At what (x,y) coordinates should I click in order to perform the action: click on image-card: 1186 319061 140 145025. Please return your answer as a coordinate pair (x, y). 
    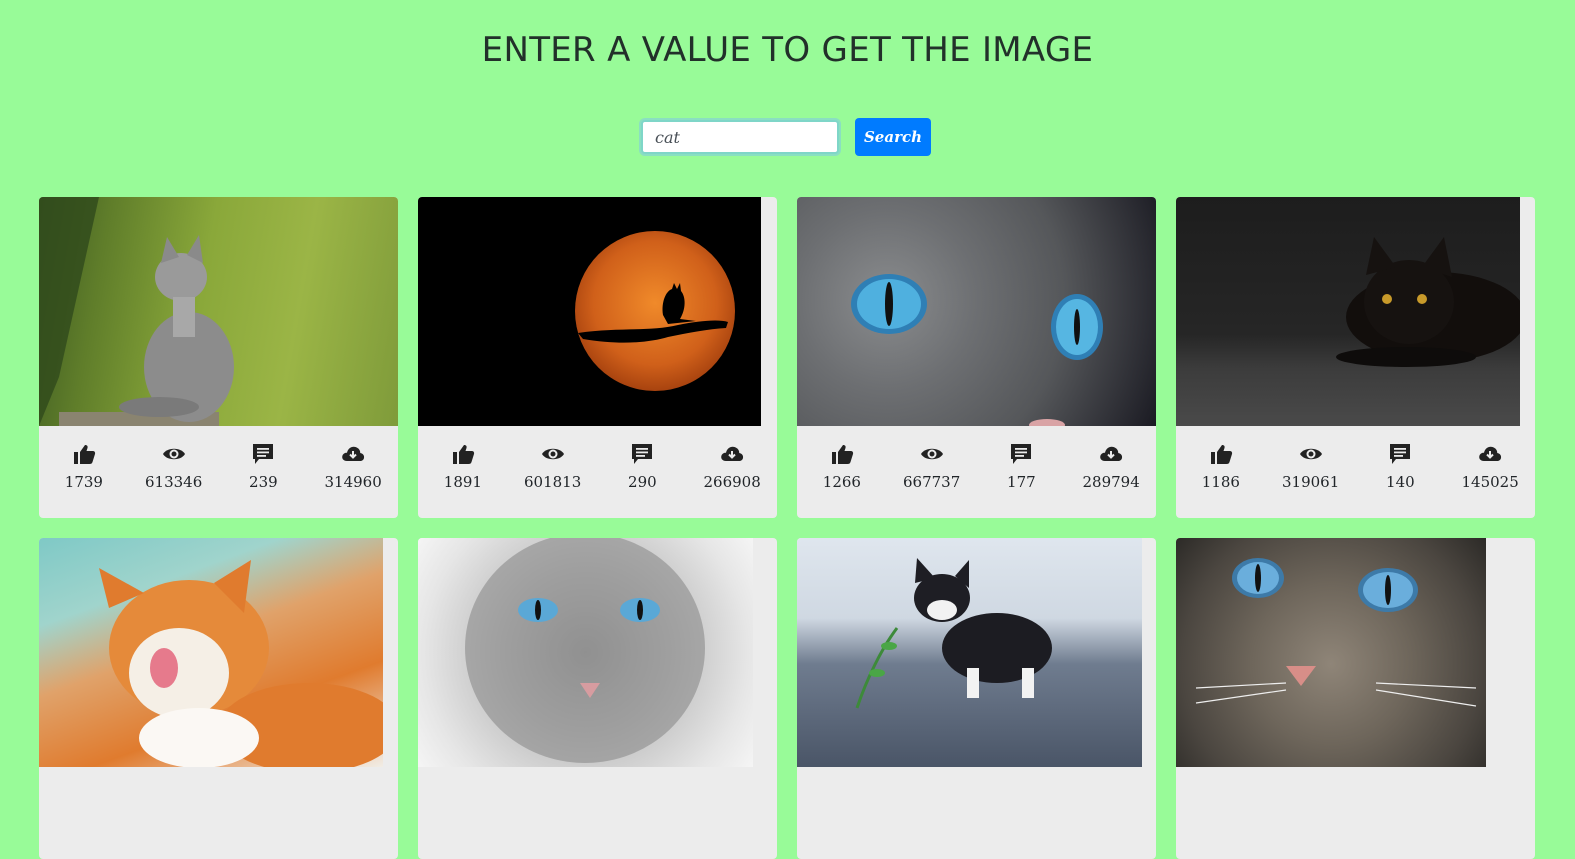
    Looking at the image, I should click on (1355, 357).